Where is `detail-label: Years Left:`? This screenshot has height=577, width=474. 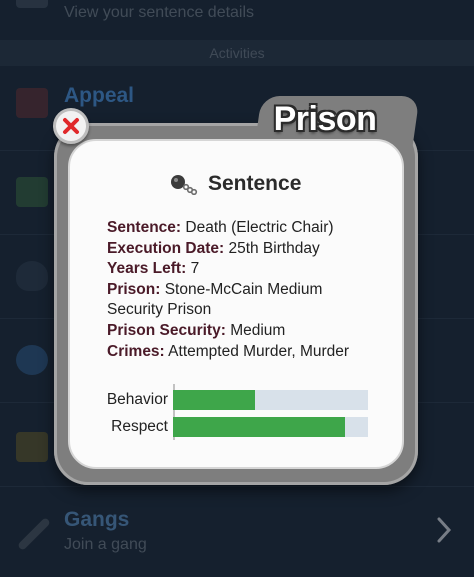 detail-label: Years Left: is located at coordinates (147, 269).